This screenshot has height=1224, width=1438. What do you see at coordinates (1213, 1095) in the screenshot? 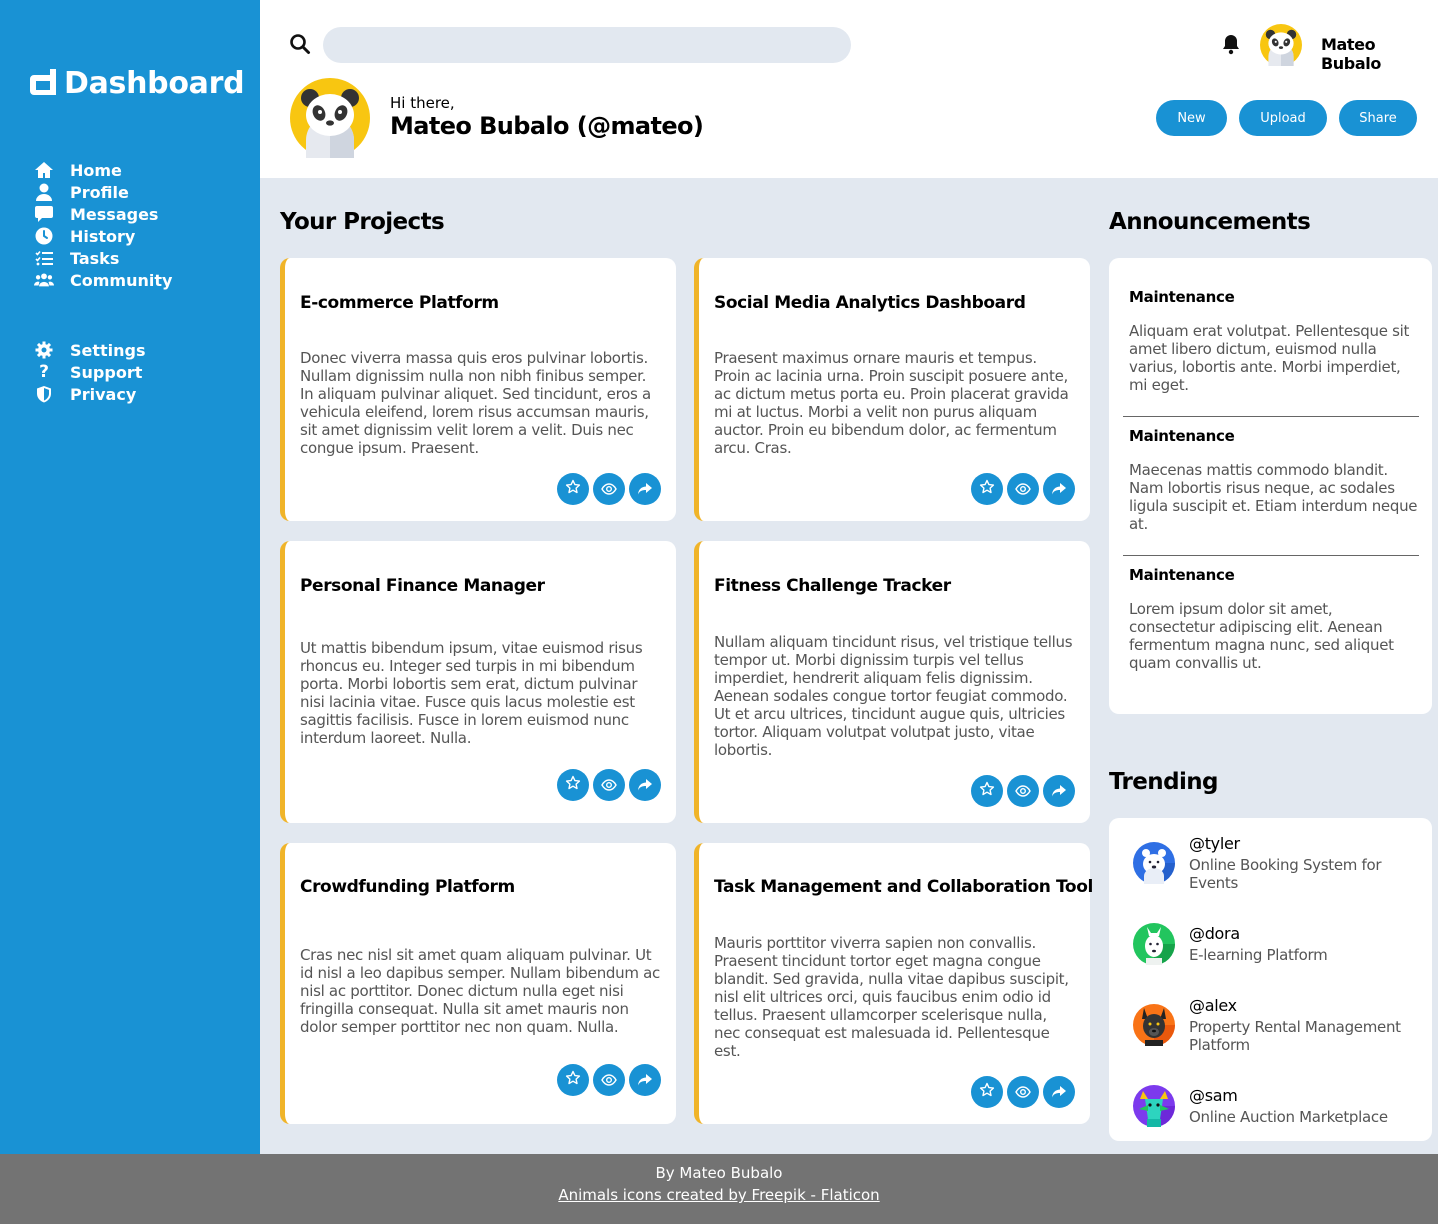
I see `trending-handle: @sam` at bounding box center [1213, 1095].